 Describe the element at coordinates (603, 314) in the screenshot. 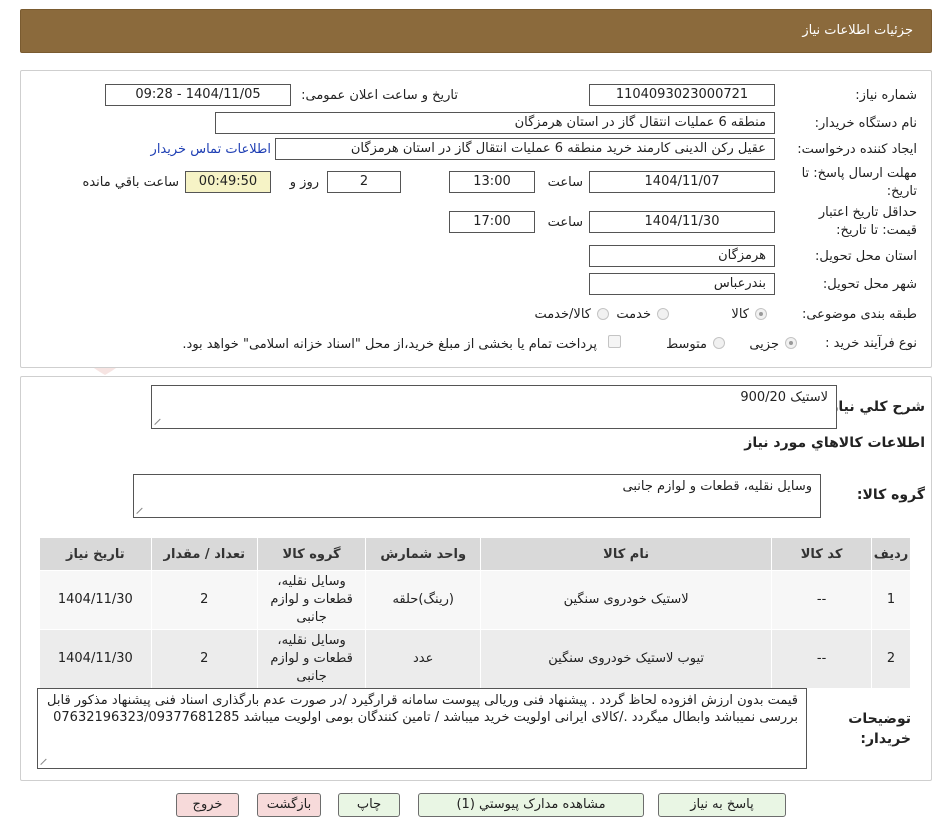

I see `category-radio-goods-service` at that location.